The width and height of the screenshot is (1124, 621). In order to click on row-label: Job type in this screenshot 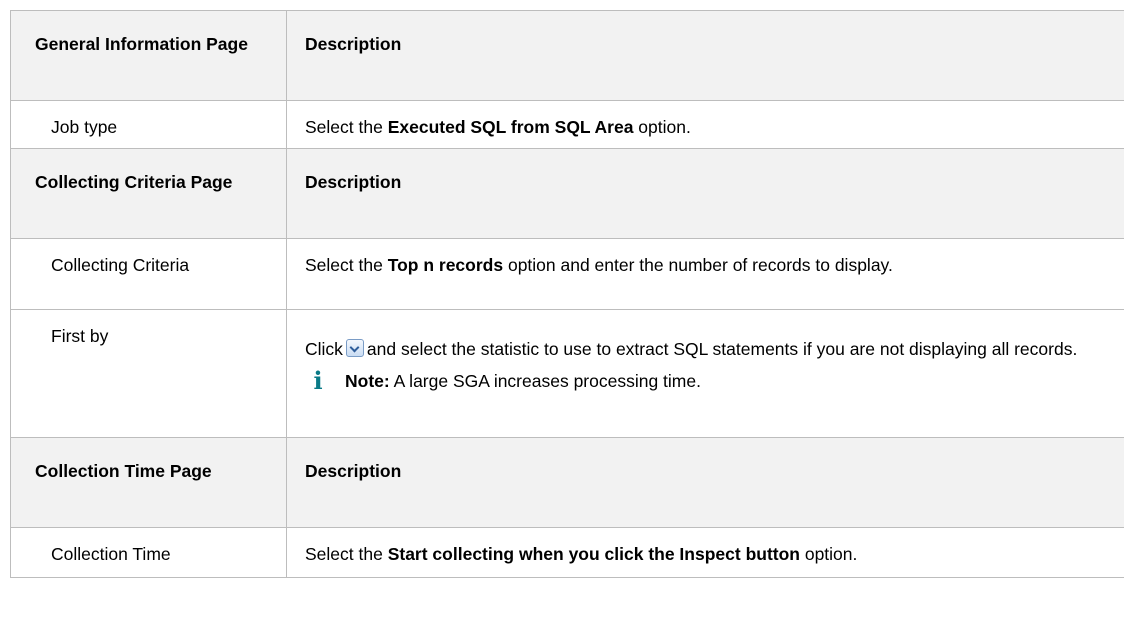, I will do `click(84, 127)`.